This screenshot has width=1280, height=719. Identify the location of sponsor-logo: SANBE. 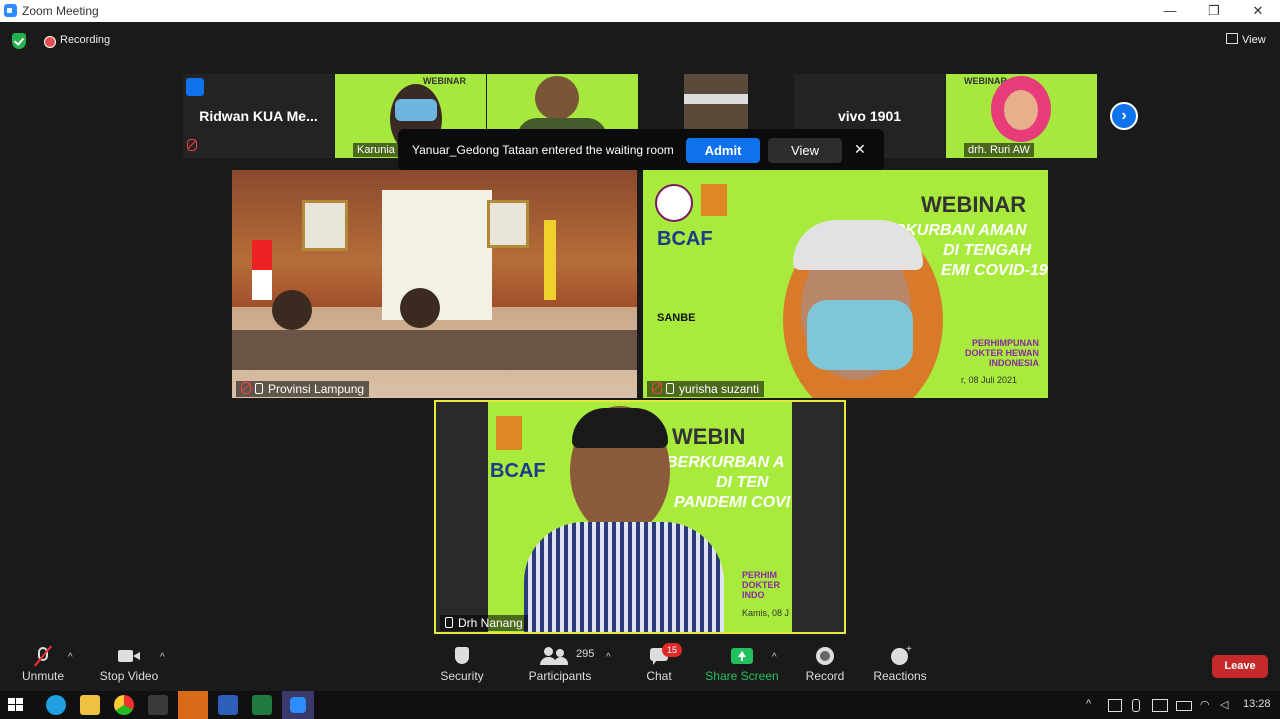
(676, 318).